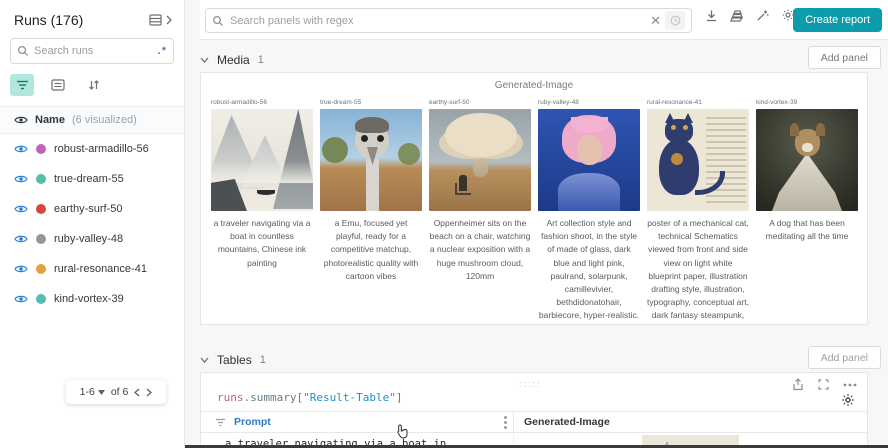 This screenshot has height=448, width=888. What do you see at coordinates (534, 85) in the screenshot?
I see `panel-title: Generated-Image` at bounding box center [534, 85].